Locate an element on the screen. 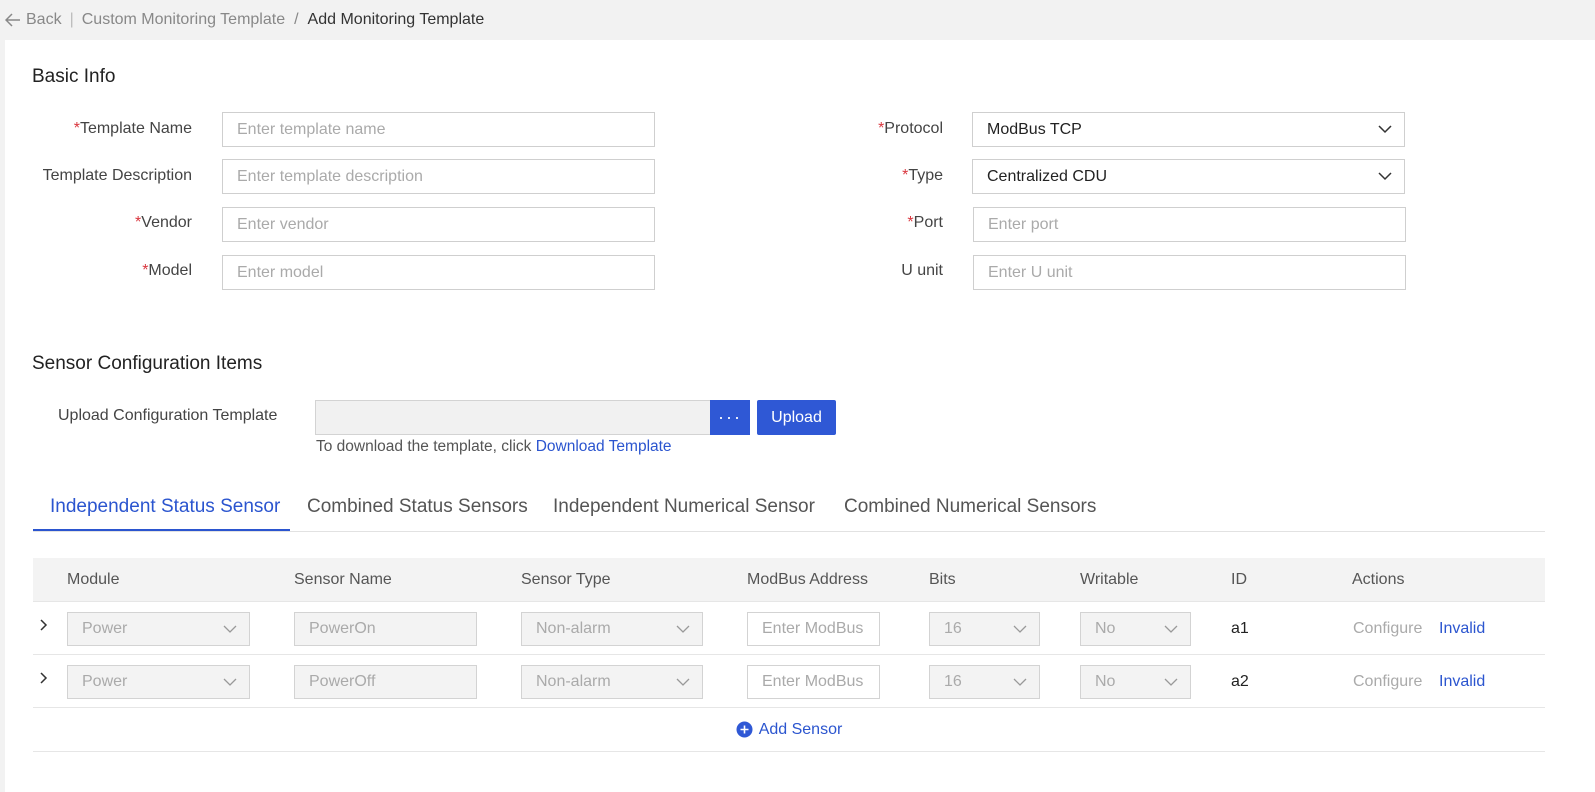 The height and width of the screenshot is (792, 1595). basic-info-title: Basic Info is located at coordinates (74, 76).